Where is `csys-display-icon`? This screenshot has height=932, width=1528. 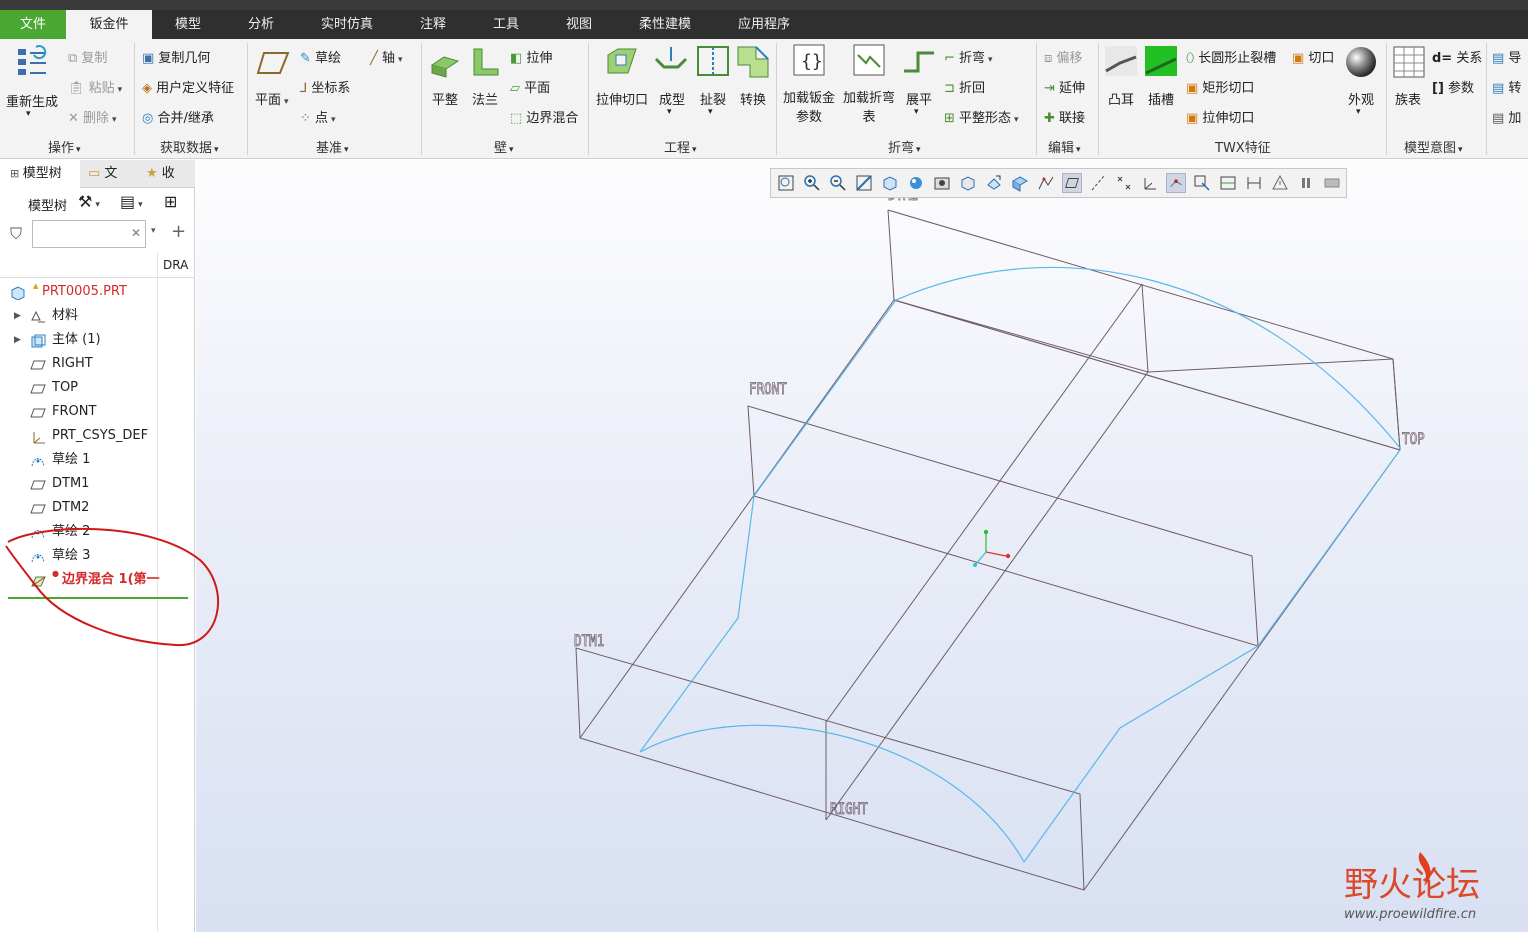
csys-display-icon is located at coordinates (1150, 183).